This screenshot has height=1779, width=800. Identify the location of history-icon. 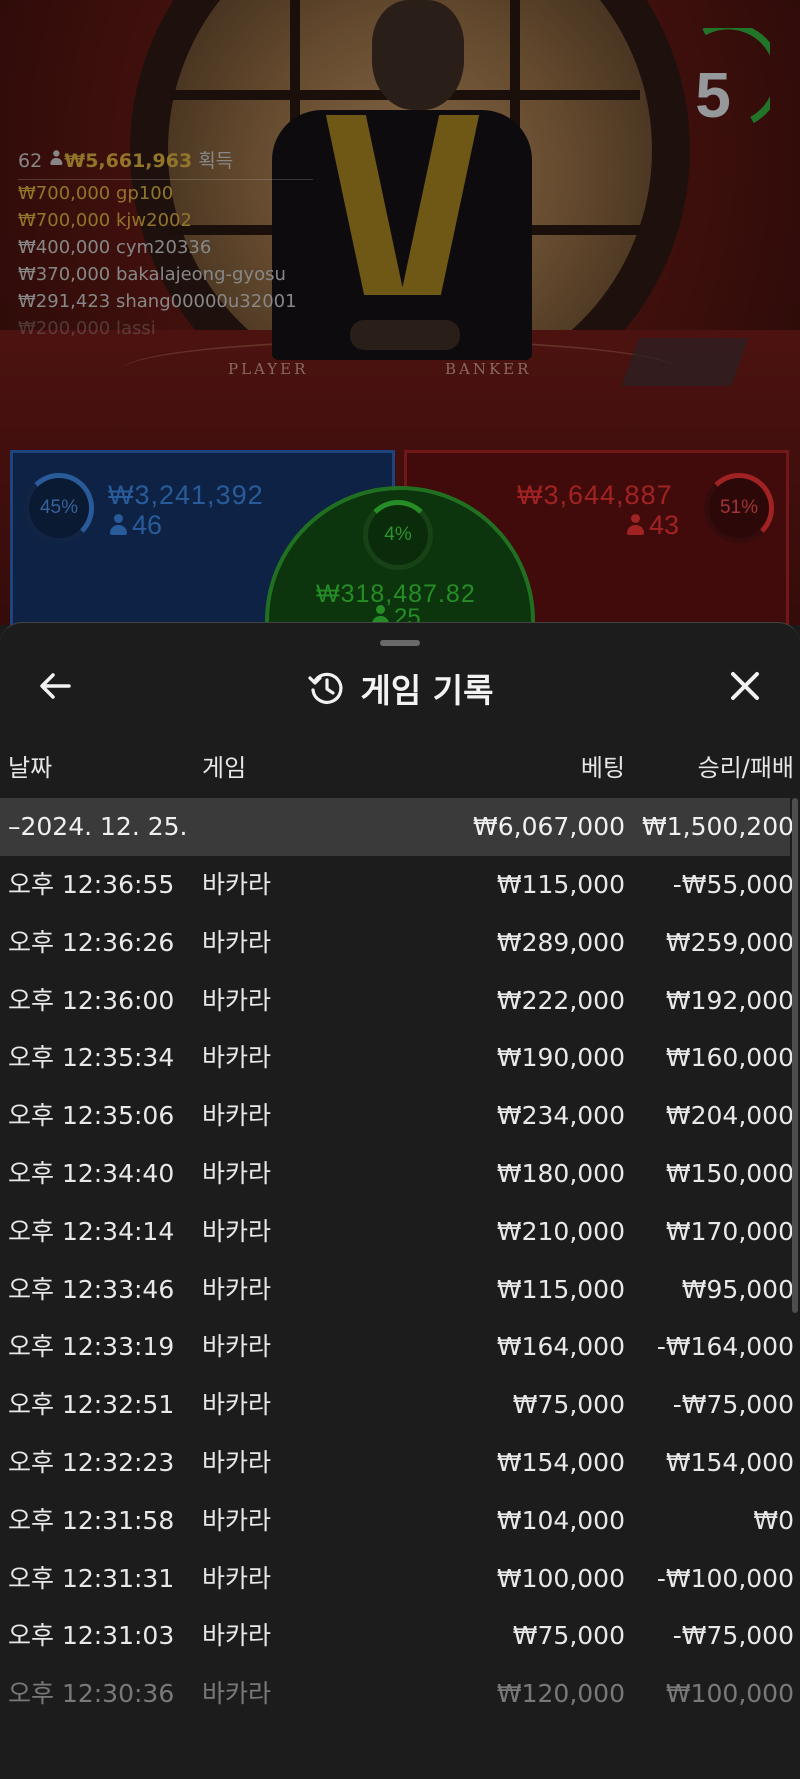
(325, 688).